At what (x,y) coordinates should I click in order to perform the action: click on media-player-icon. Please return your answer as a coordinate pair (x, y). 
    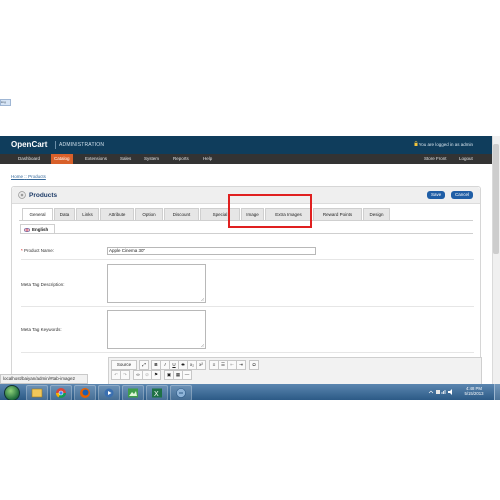
    Looking at the image, I should click on (109, 392).